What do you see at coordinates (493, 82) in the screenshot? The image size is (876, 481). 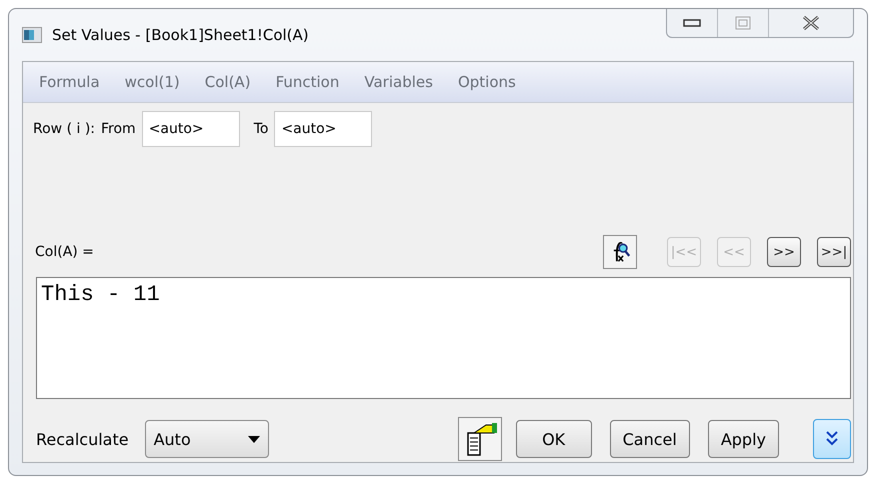 I see `menu-item: Options` at bounding box center [493, 82].